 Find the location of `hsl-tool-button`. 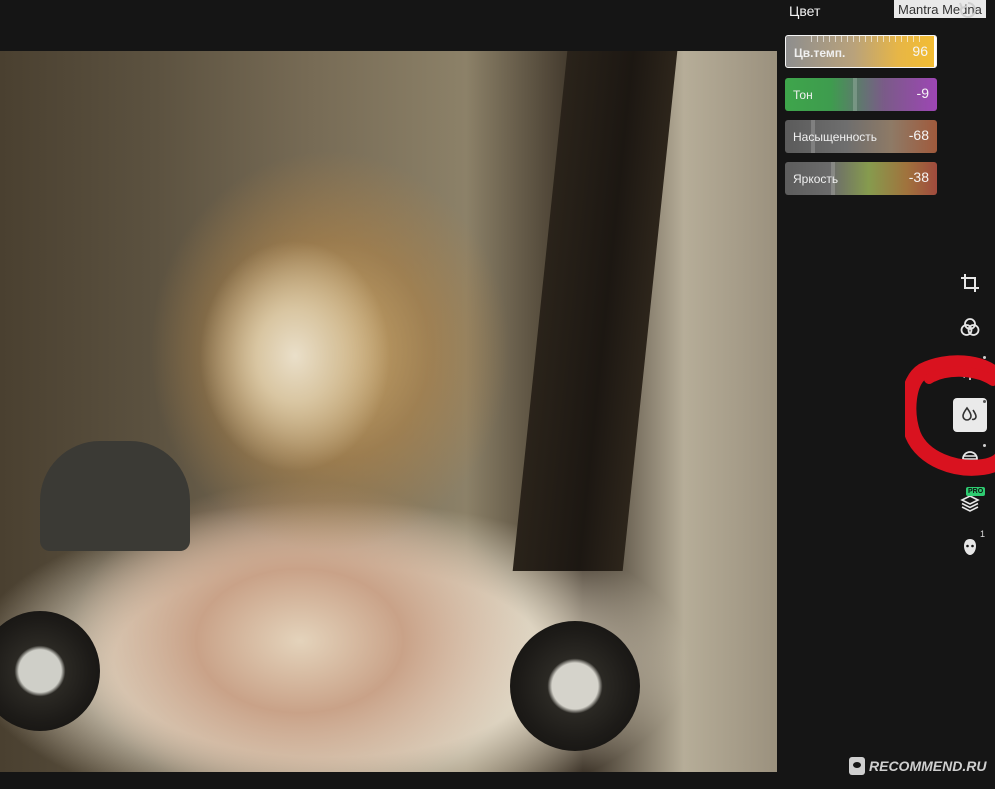

hsl-tool-button is located at coordinates (970, 459).